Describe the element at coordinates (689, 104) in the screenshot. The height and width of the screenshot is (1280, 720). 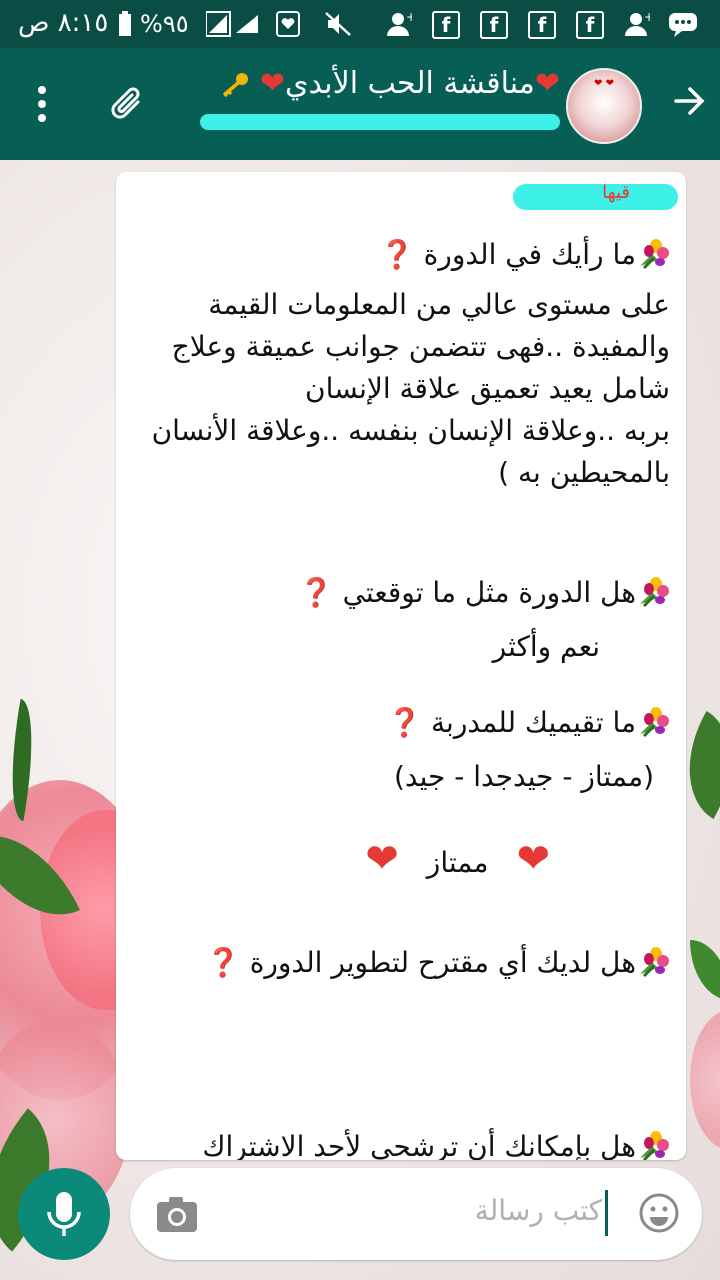
I see `back-arrow-icon` at that location.